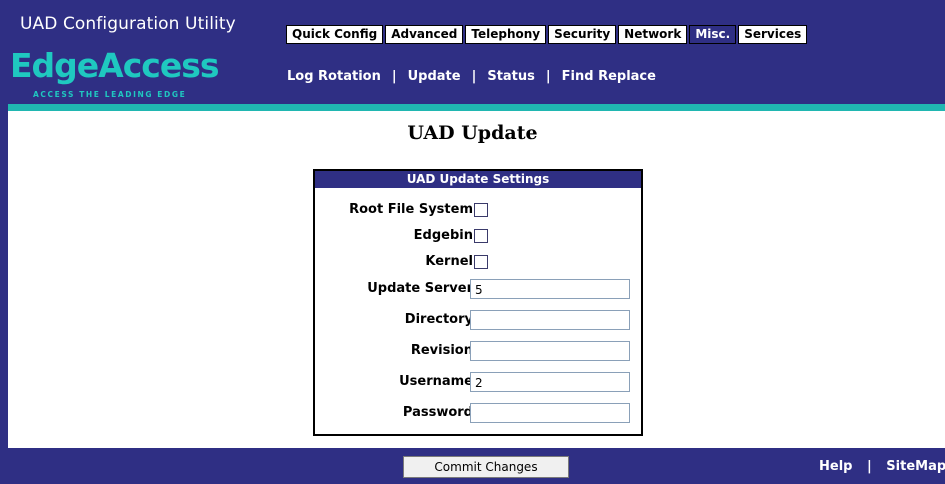  I want to click on root-file-system-label: Root File System, so click(411, 209).